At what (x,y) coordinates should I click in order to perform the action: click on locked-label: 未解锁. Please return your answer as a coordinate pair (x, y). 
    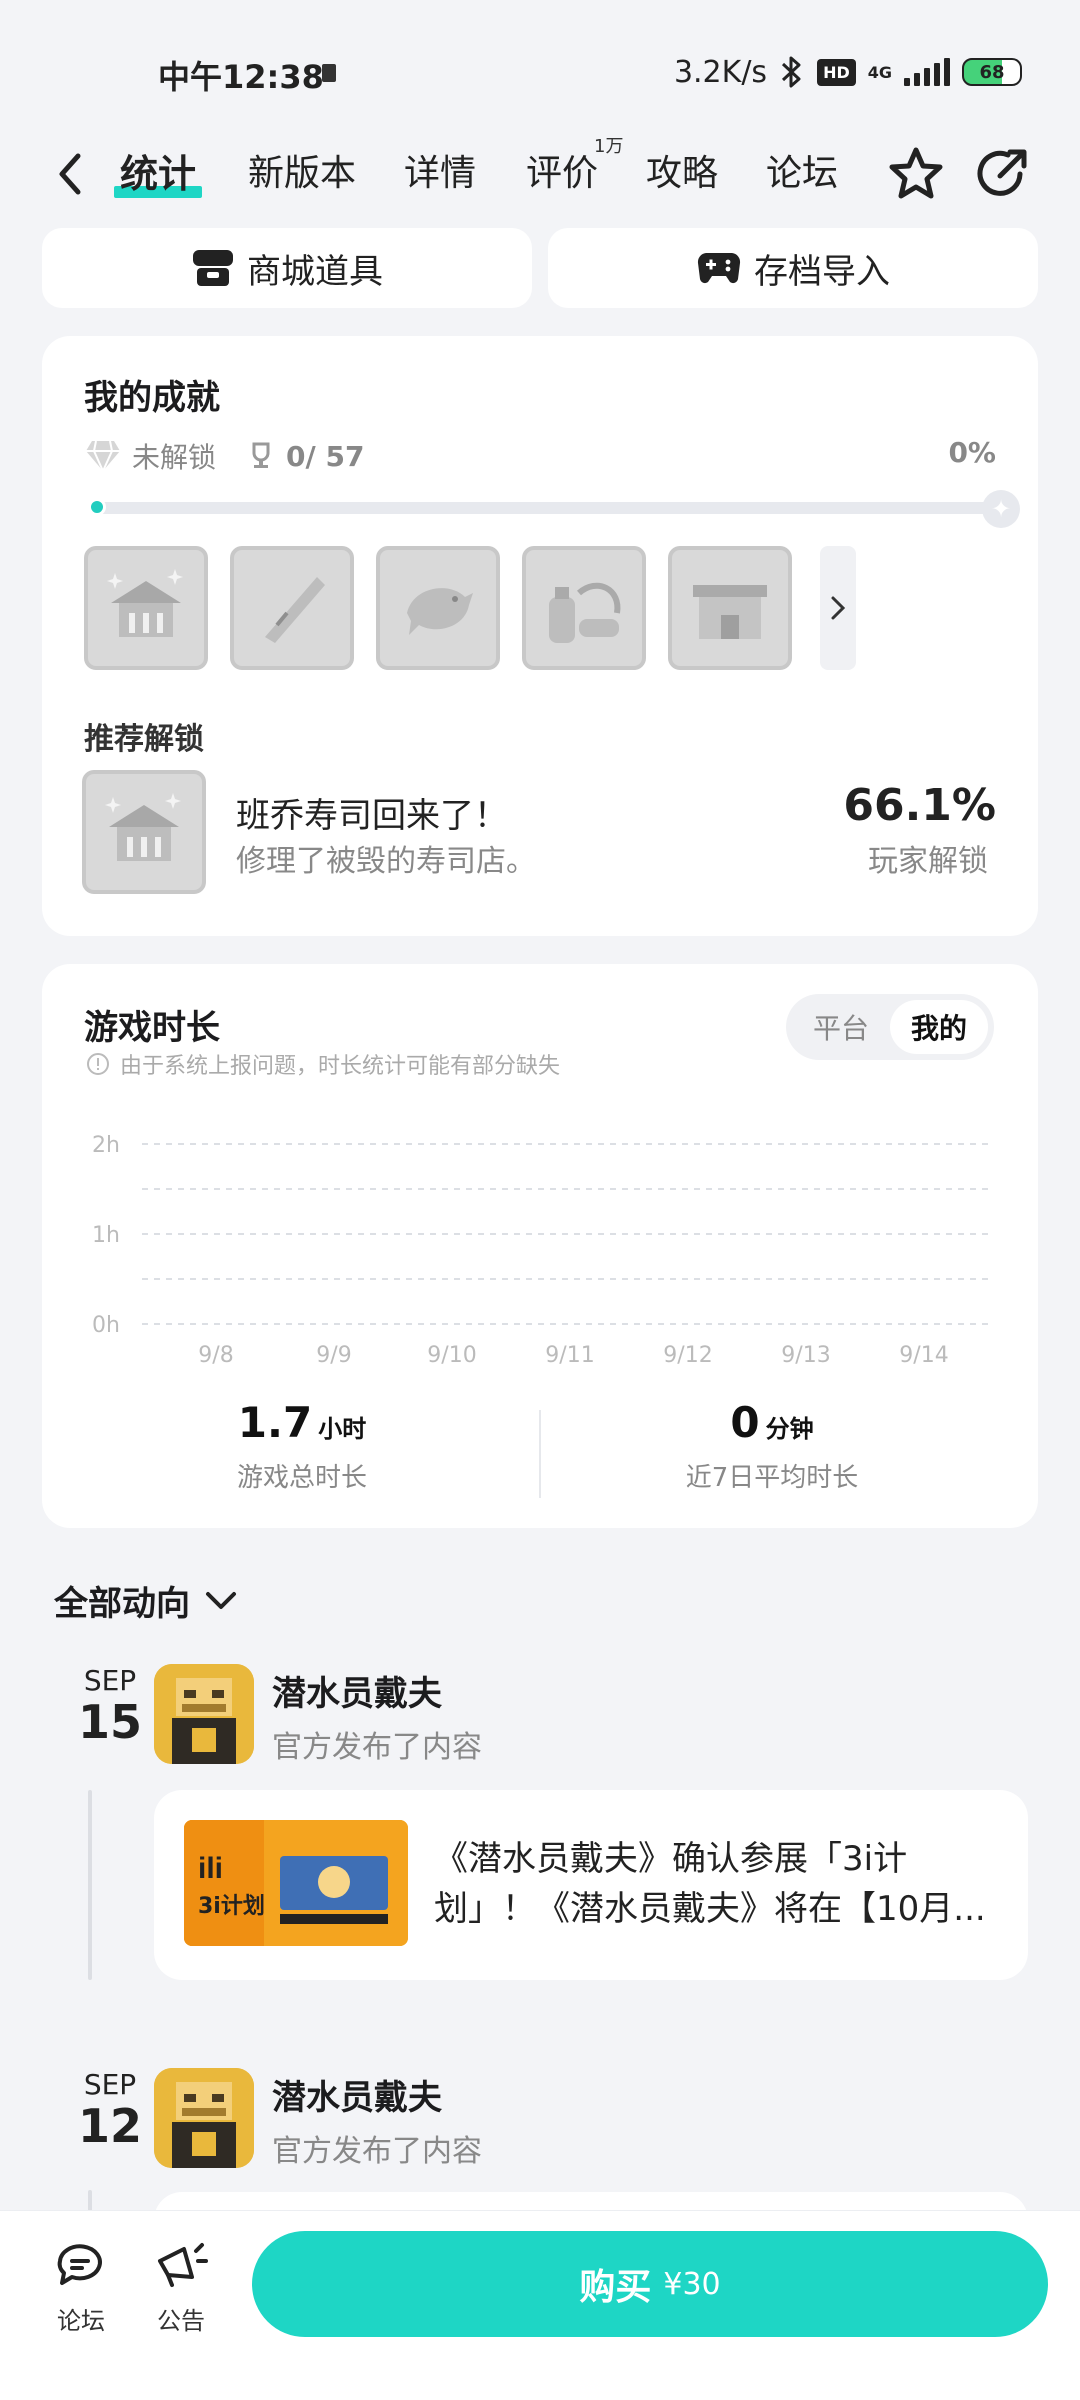
    Looking at the image, I should click on (174, 457).